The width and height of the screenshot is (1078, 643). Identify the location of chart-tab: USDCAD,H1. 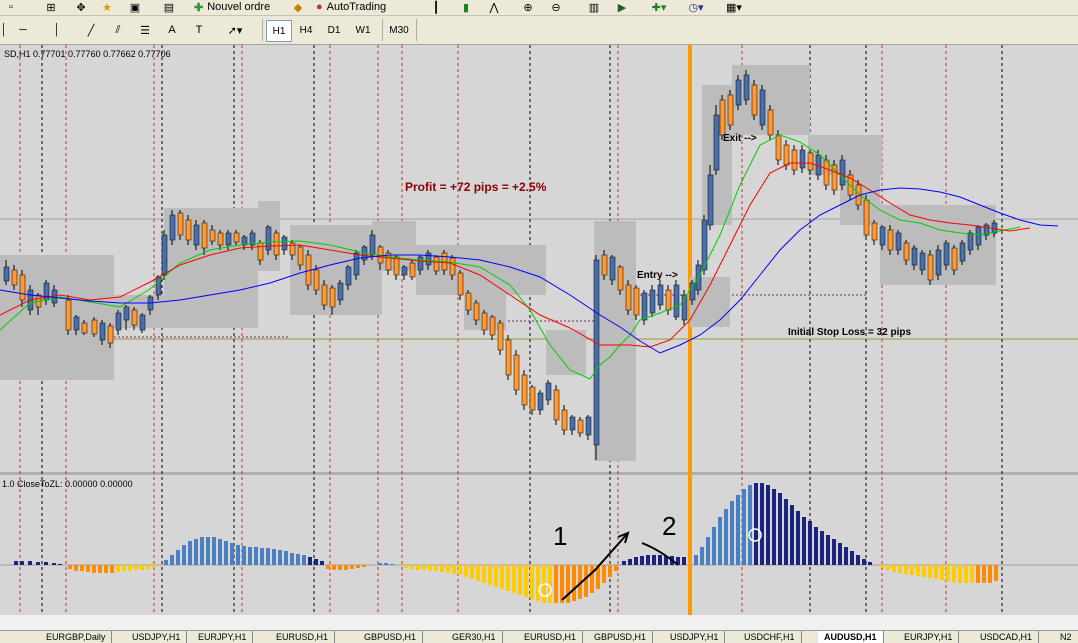
(1007, 637).